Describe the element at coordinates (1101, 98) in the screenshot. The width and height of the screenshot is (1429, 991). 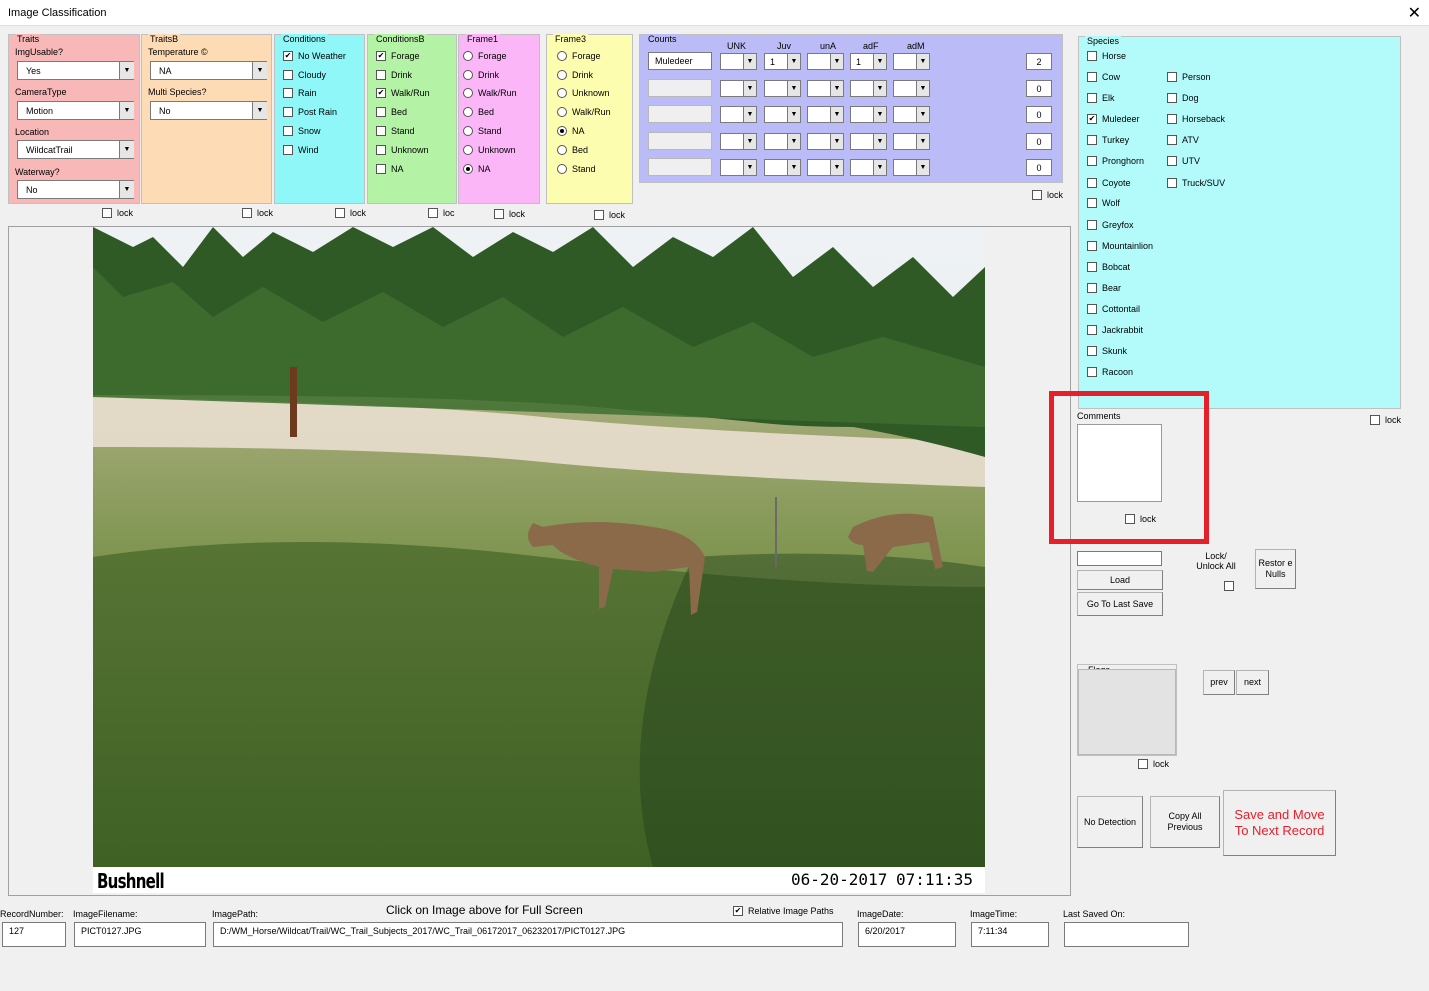
I see `species-elk: Elk` at that location.